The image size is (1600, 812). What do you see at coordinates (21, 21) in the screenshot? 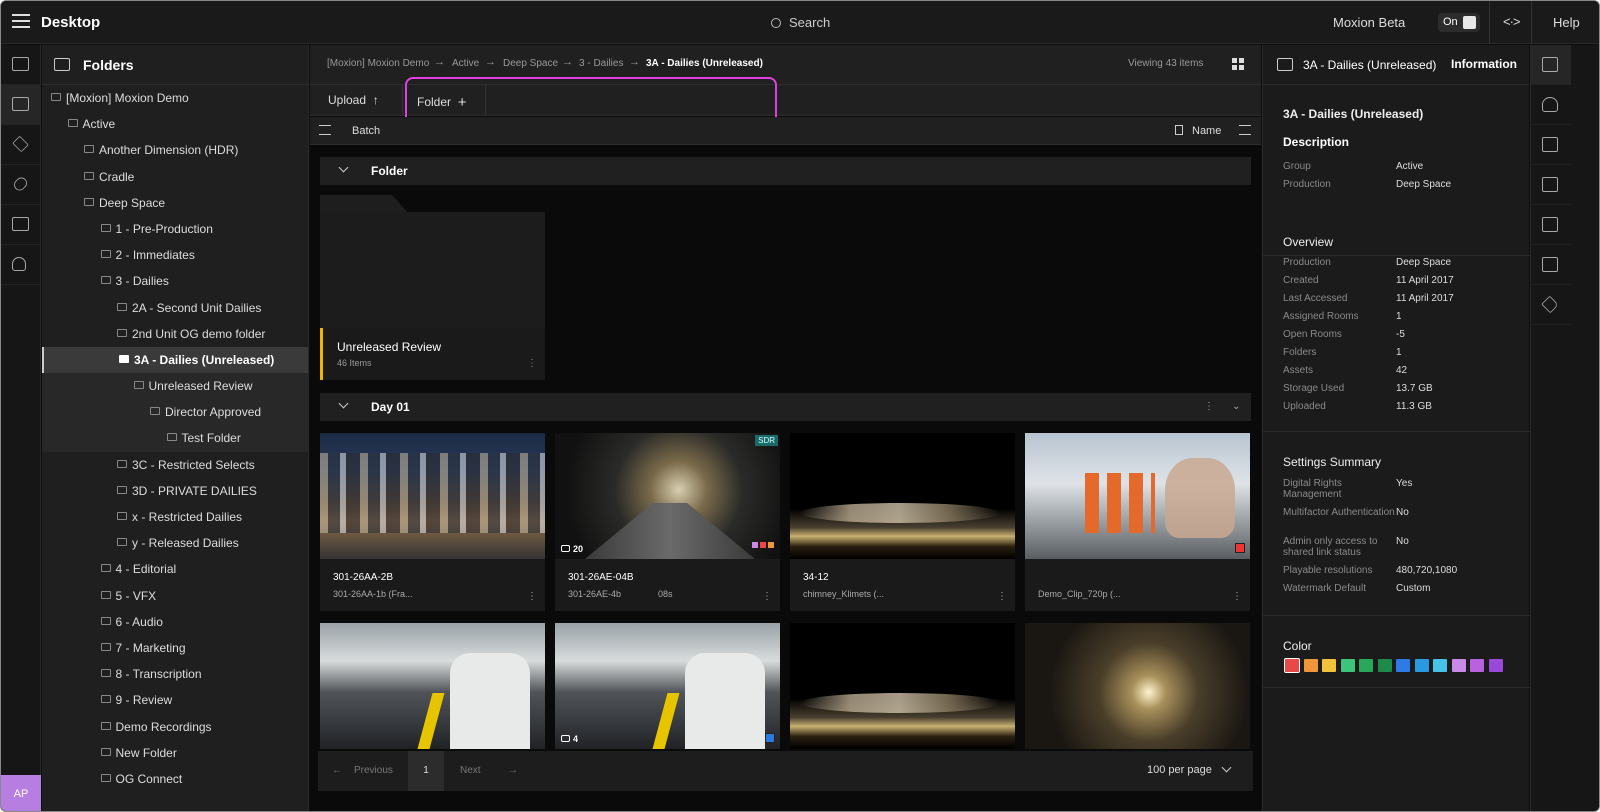
I see `hamburger-menu-icon` at bounding box center [21, 21].